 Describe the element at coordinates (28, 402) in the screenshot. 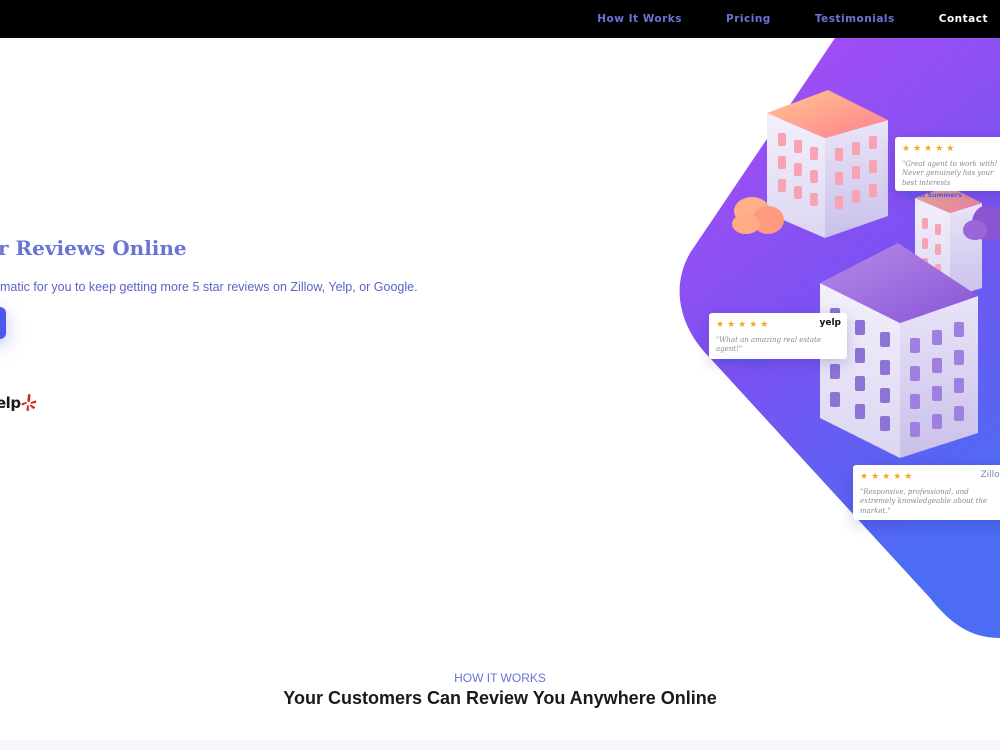

I see `yelp-burst-icon` at that location.